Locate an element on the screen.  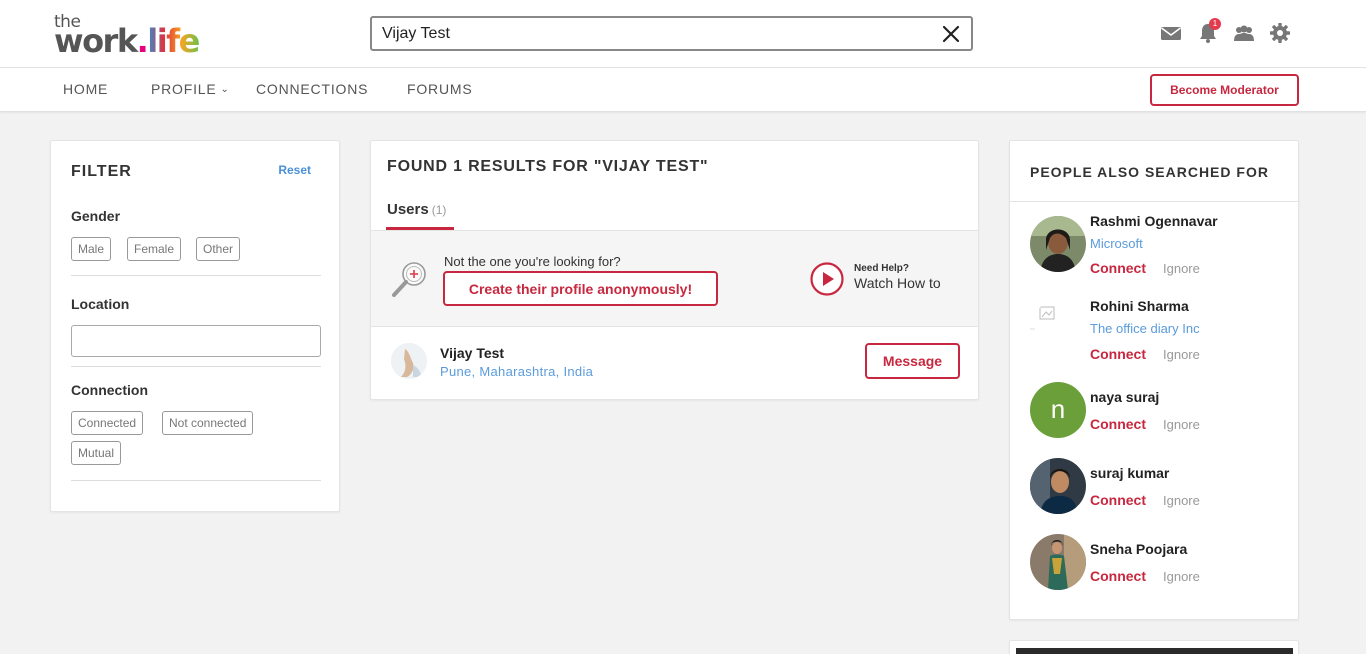
list-item: suraj kumar Connect Ignore is located at coordinates (1155, 493).